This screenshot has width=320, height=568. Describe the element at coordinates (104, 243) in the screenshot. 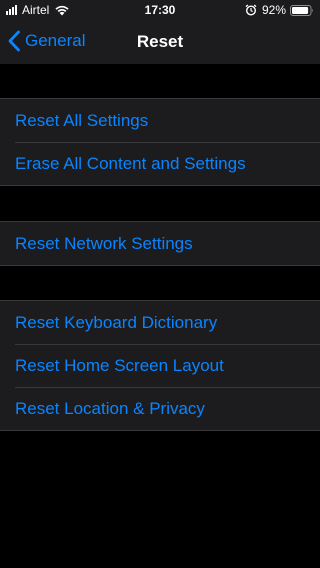

I see `row-label: Reset Network Settings` at that location.